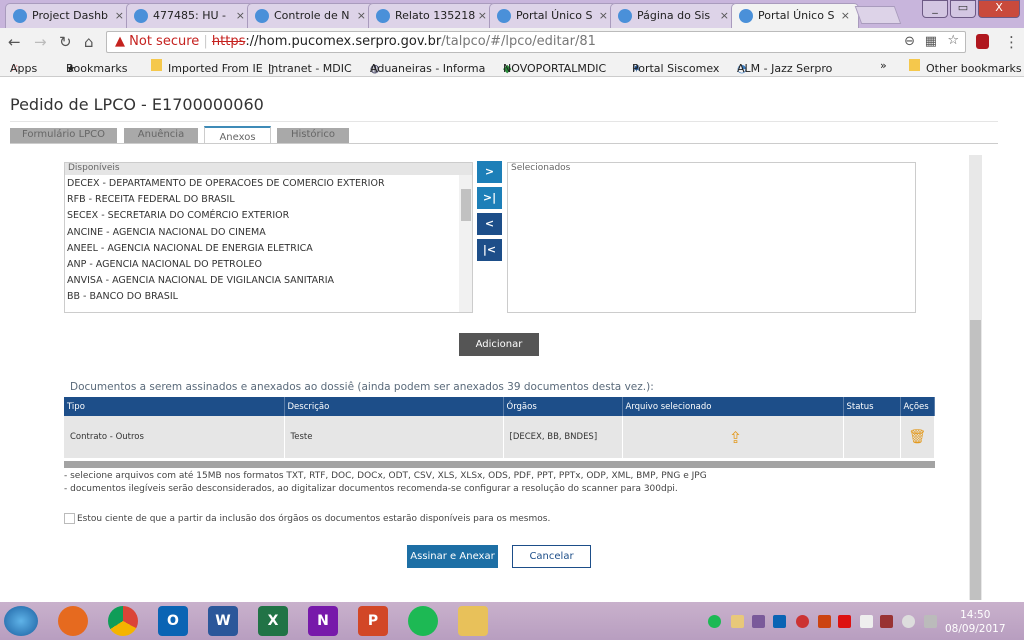 The width and height of the screenshot is (1024, 640). What do you see at coordinates (14, 42) in the screenshot?
I see `back-icon: ←` at bounding box center [14, 42].